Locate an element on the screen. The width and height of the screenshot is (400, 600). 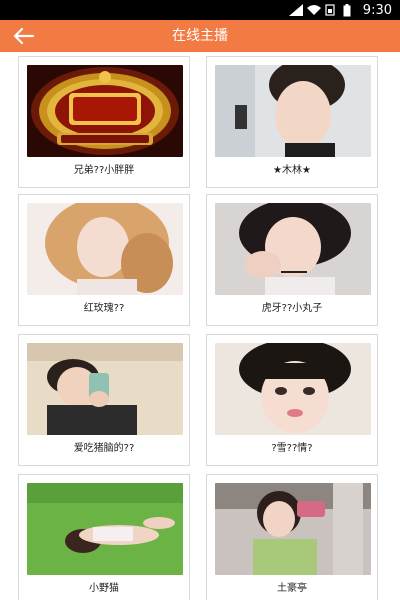
host-name: 兄弟??小胖胖 is located at coordinates (104, 170).